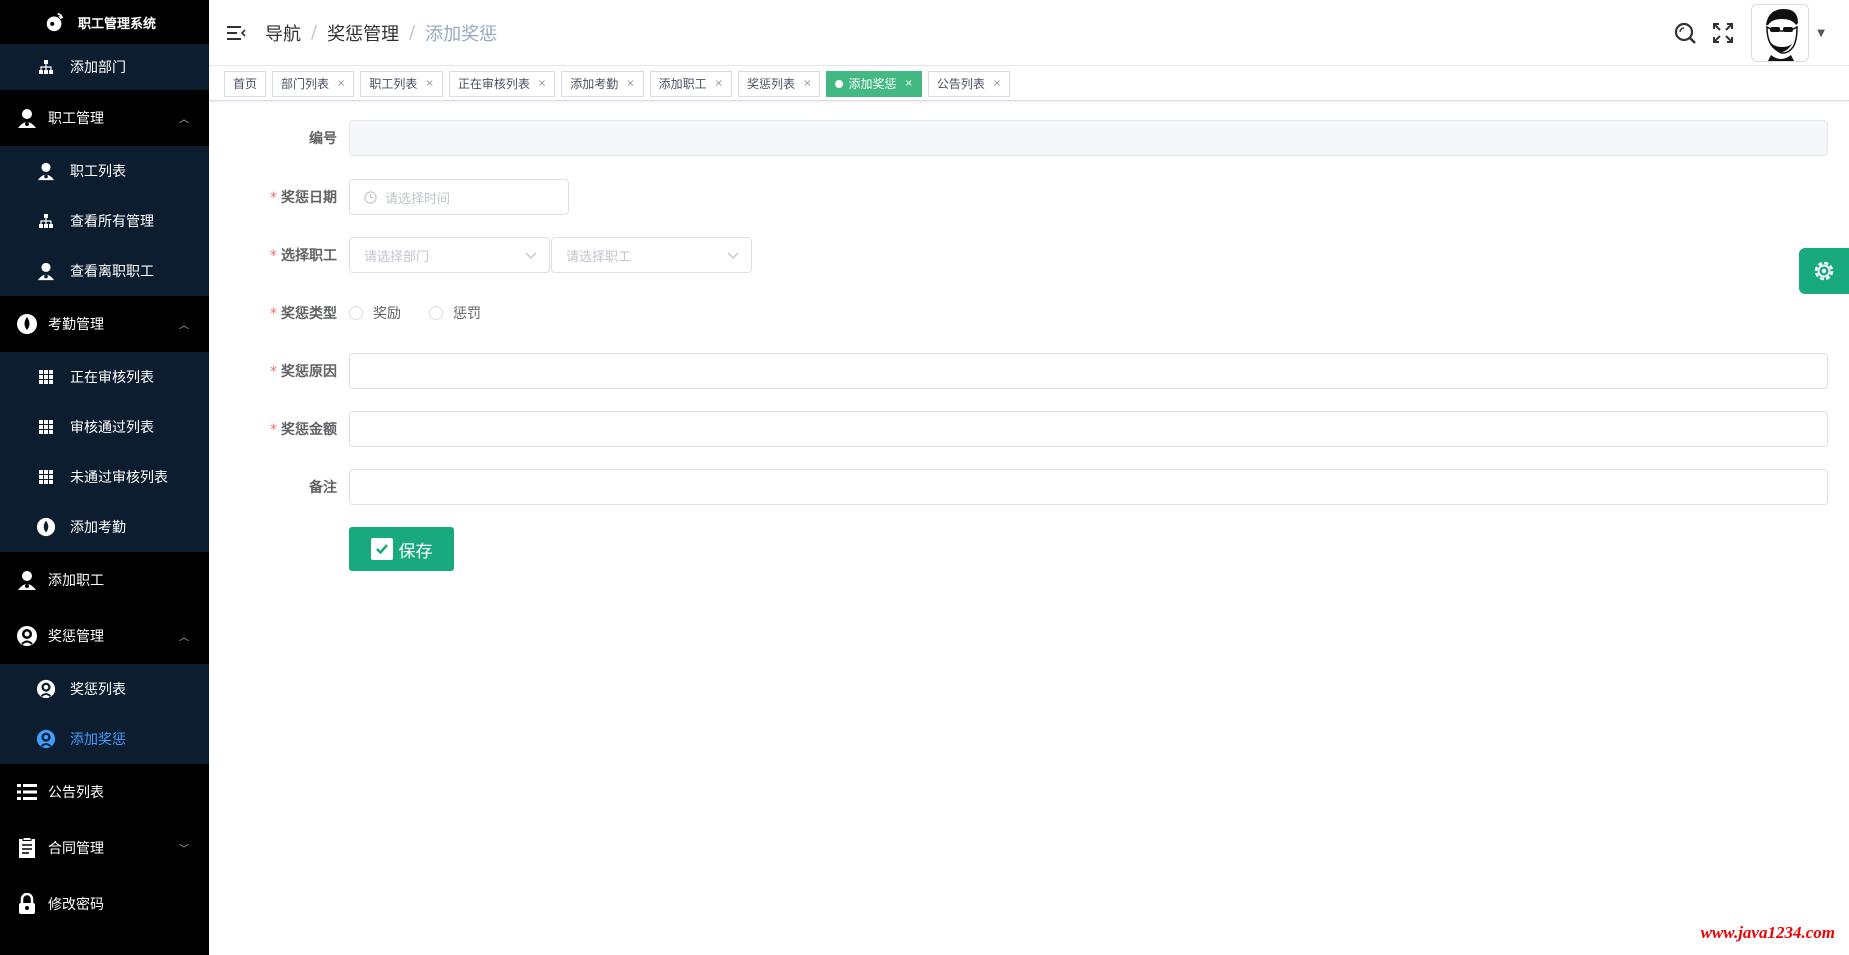 The width and height of the screenshot is (1849, 955). Describe the element at coordinates (46, 221) in the screenshot. I see `org-chart-icon` at that location.